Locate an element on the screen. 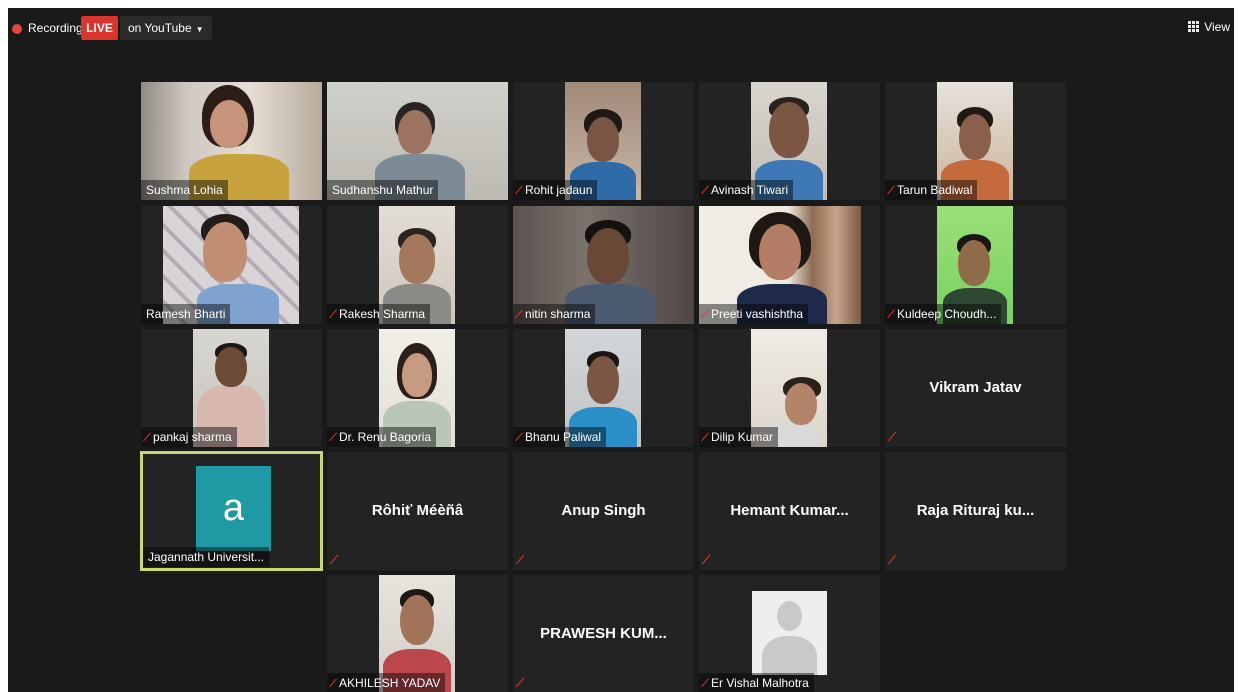 The width and height of the screenshot is (1241, 692). participant-tile: Rôhiť Méèñâ ⁄ is located at coordinates (417, 511).